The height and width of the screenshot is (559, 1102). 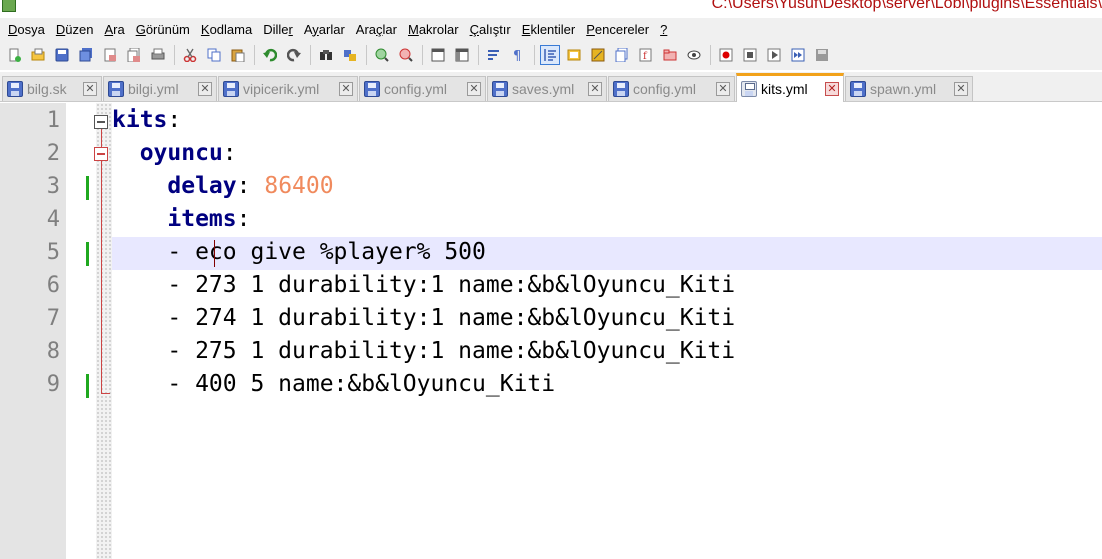 I want to click on menu-item-mnemonic: ?, so click(x=664, y=29).